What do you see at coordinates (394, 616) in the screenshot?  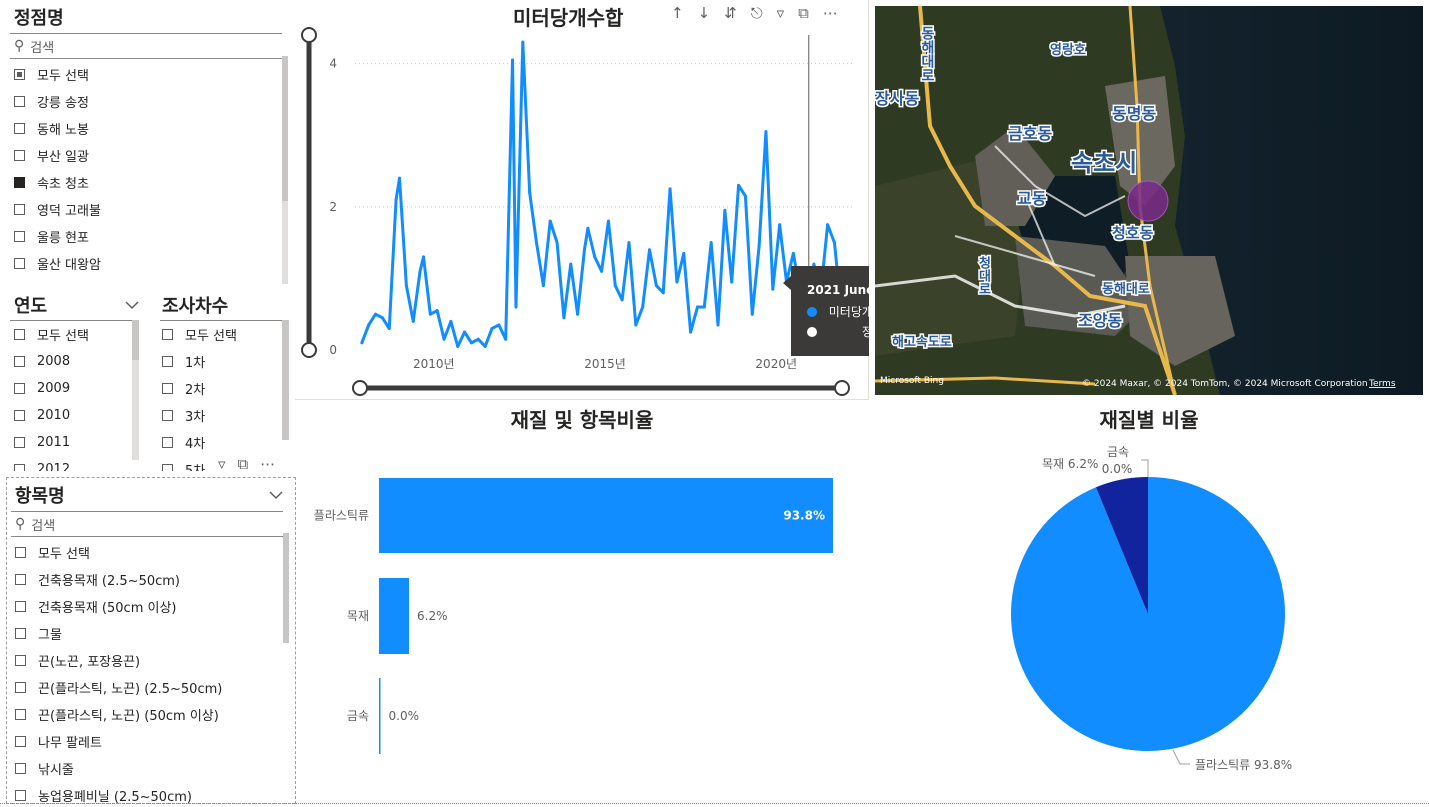 I see `bar` at bounding box center [394, 616].